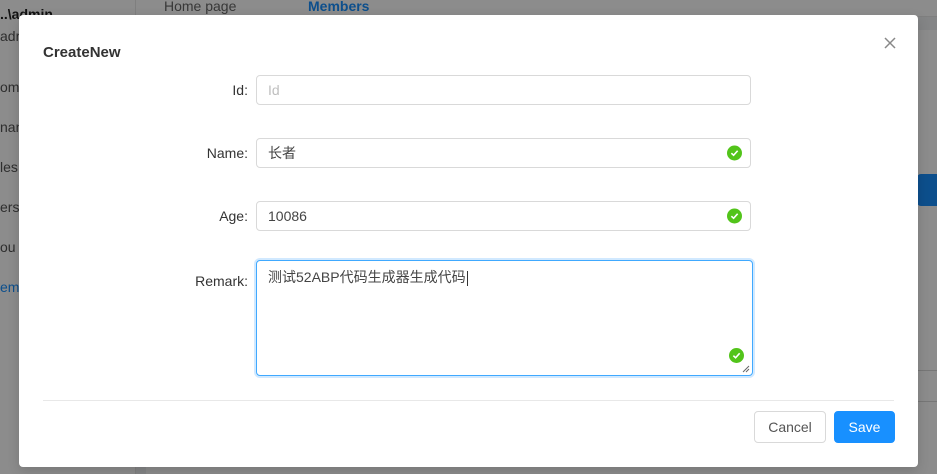 This screenshot has height=474, width=937. What do you see at coordinates (82, 52) in the screenshot?
I see `modal-title: CreateNew` at bounding box center [82, 52].